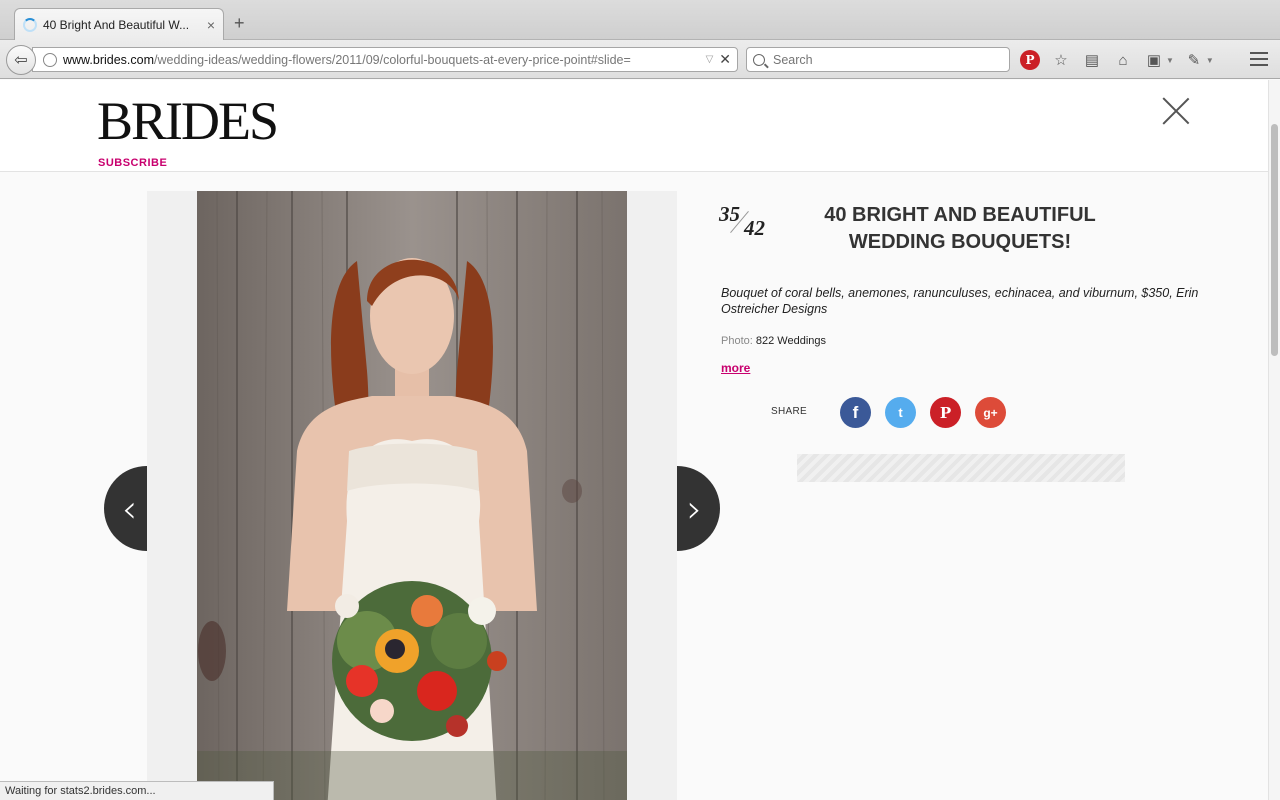 The height and width of the screenshot is (800, 1280). What do you see at coordinates (50, 59) in the screenshot?
I see `globe-icon` at bounding box center [50, 59].